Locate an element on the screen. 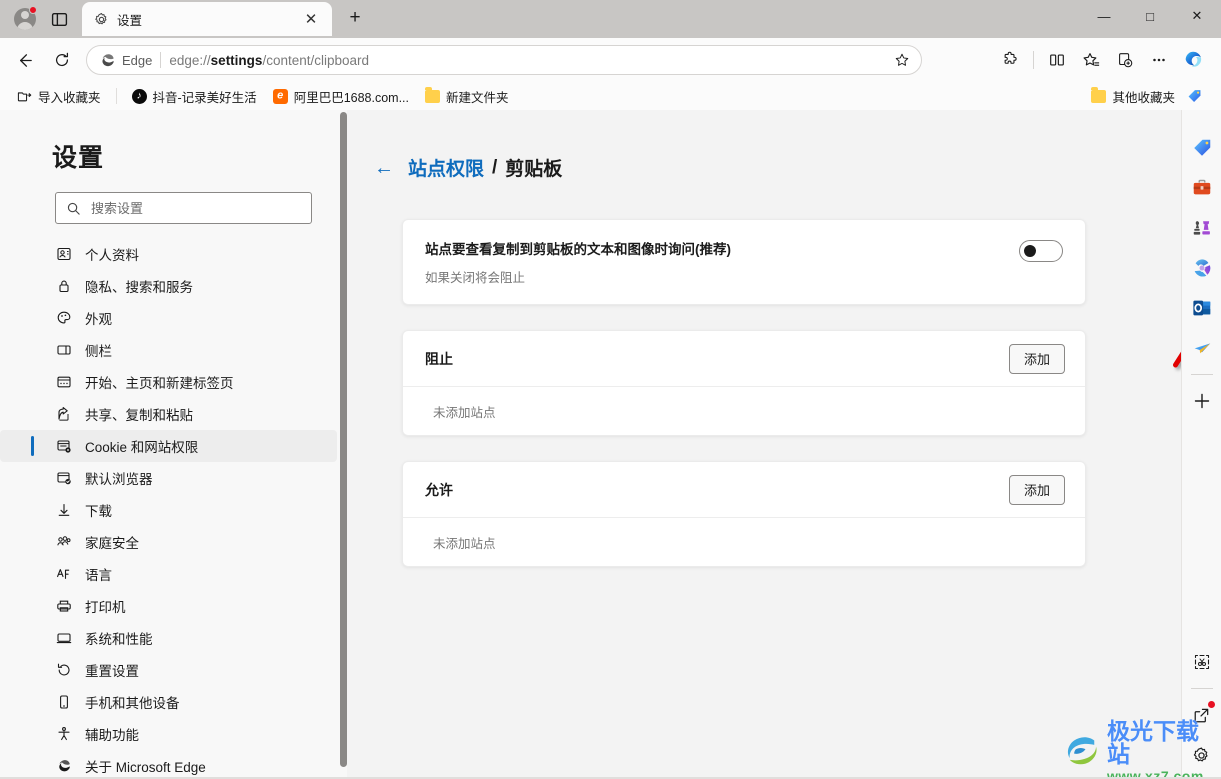 This screenshot has height=779, width=1221. edge-logo-icon is located at coordinates (63, 766).